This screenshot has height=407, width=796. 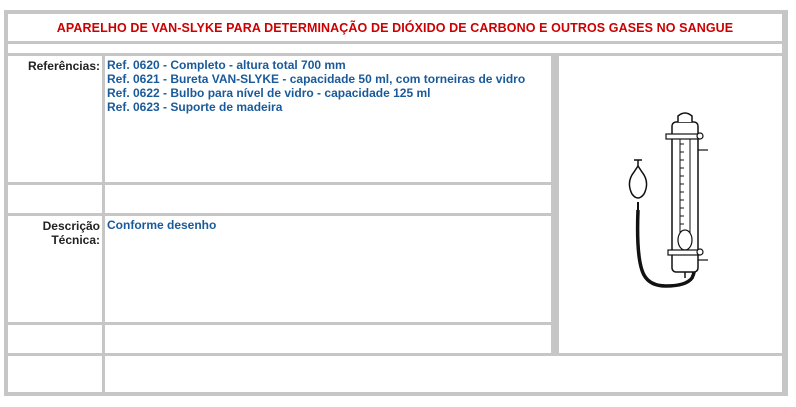 What do you see at coordinates (328, 269) in the screenshot?
I see `description-value-cell: Conforme desenho` at bounding box center [328, 269].